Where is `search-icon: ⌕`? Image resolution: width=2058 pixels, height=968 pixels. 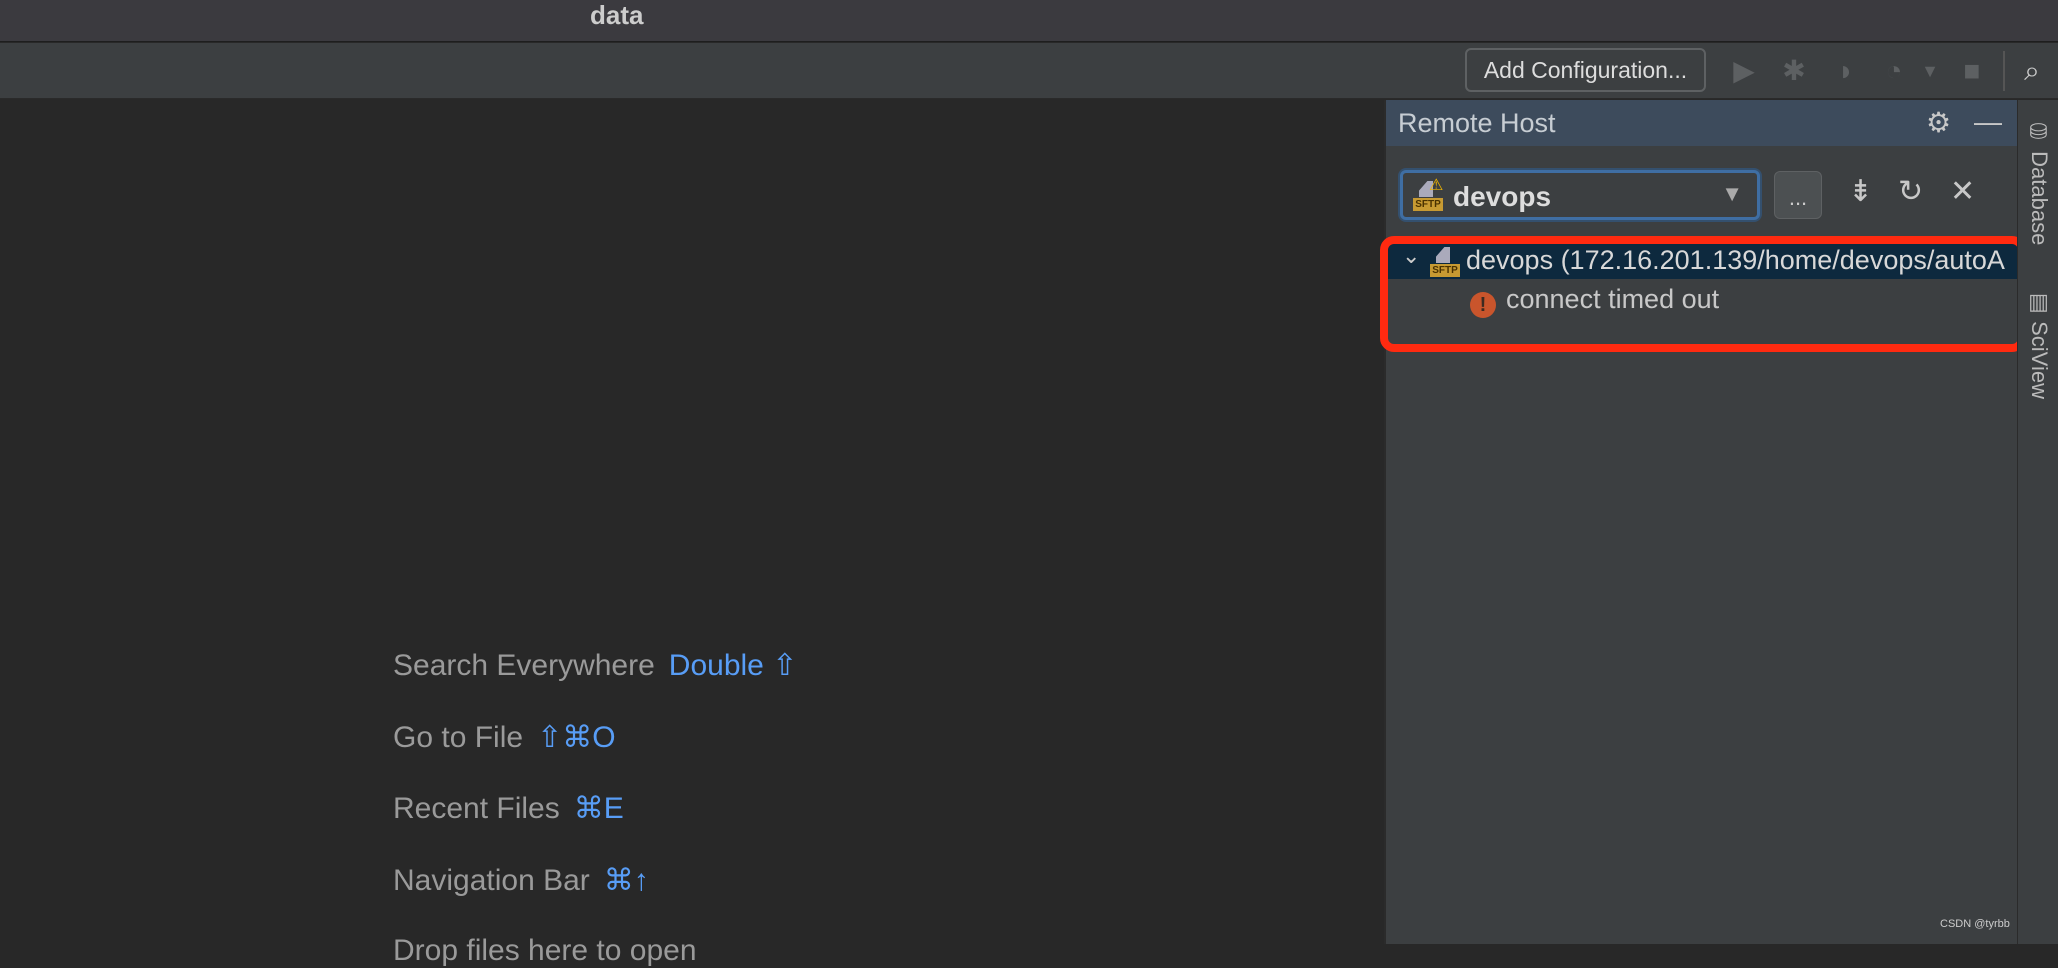
search-icon: ⌕ is located at coordinates (2032, 71).